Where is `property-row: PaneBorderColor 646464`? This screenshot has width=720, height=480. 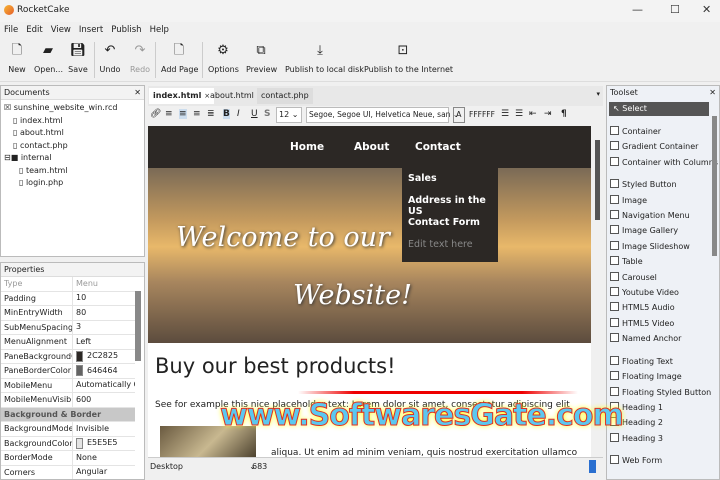 property-row: PaneBorderColor 646464 is located at coordinates (68, 371).